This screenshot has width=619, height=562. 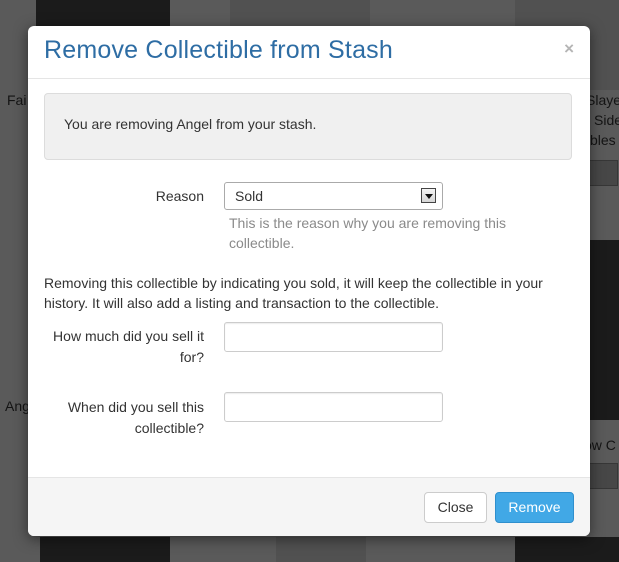 What do you see at coordinates (455, 507) in the screenshot?
I see `close-button: Close` at bounding box center [455, 507].